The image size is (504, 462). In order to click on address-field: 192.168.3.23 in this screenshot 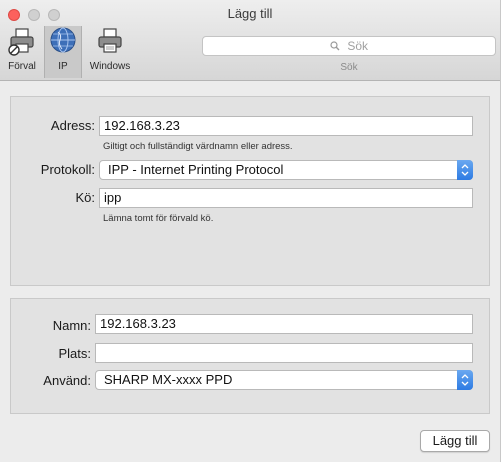, I will do `click(286, 126)`.